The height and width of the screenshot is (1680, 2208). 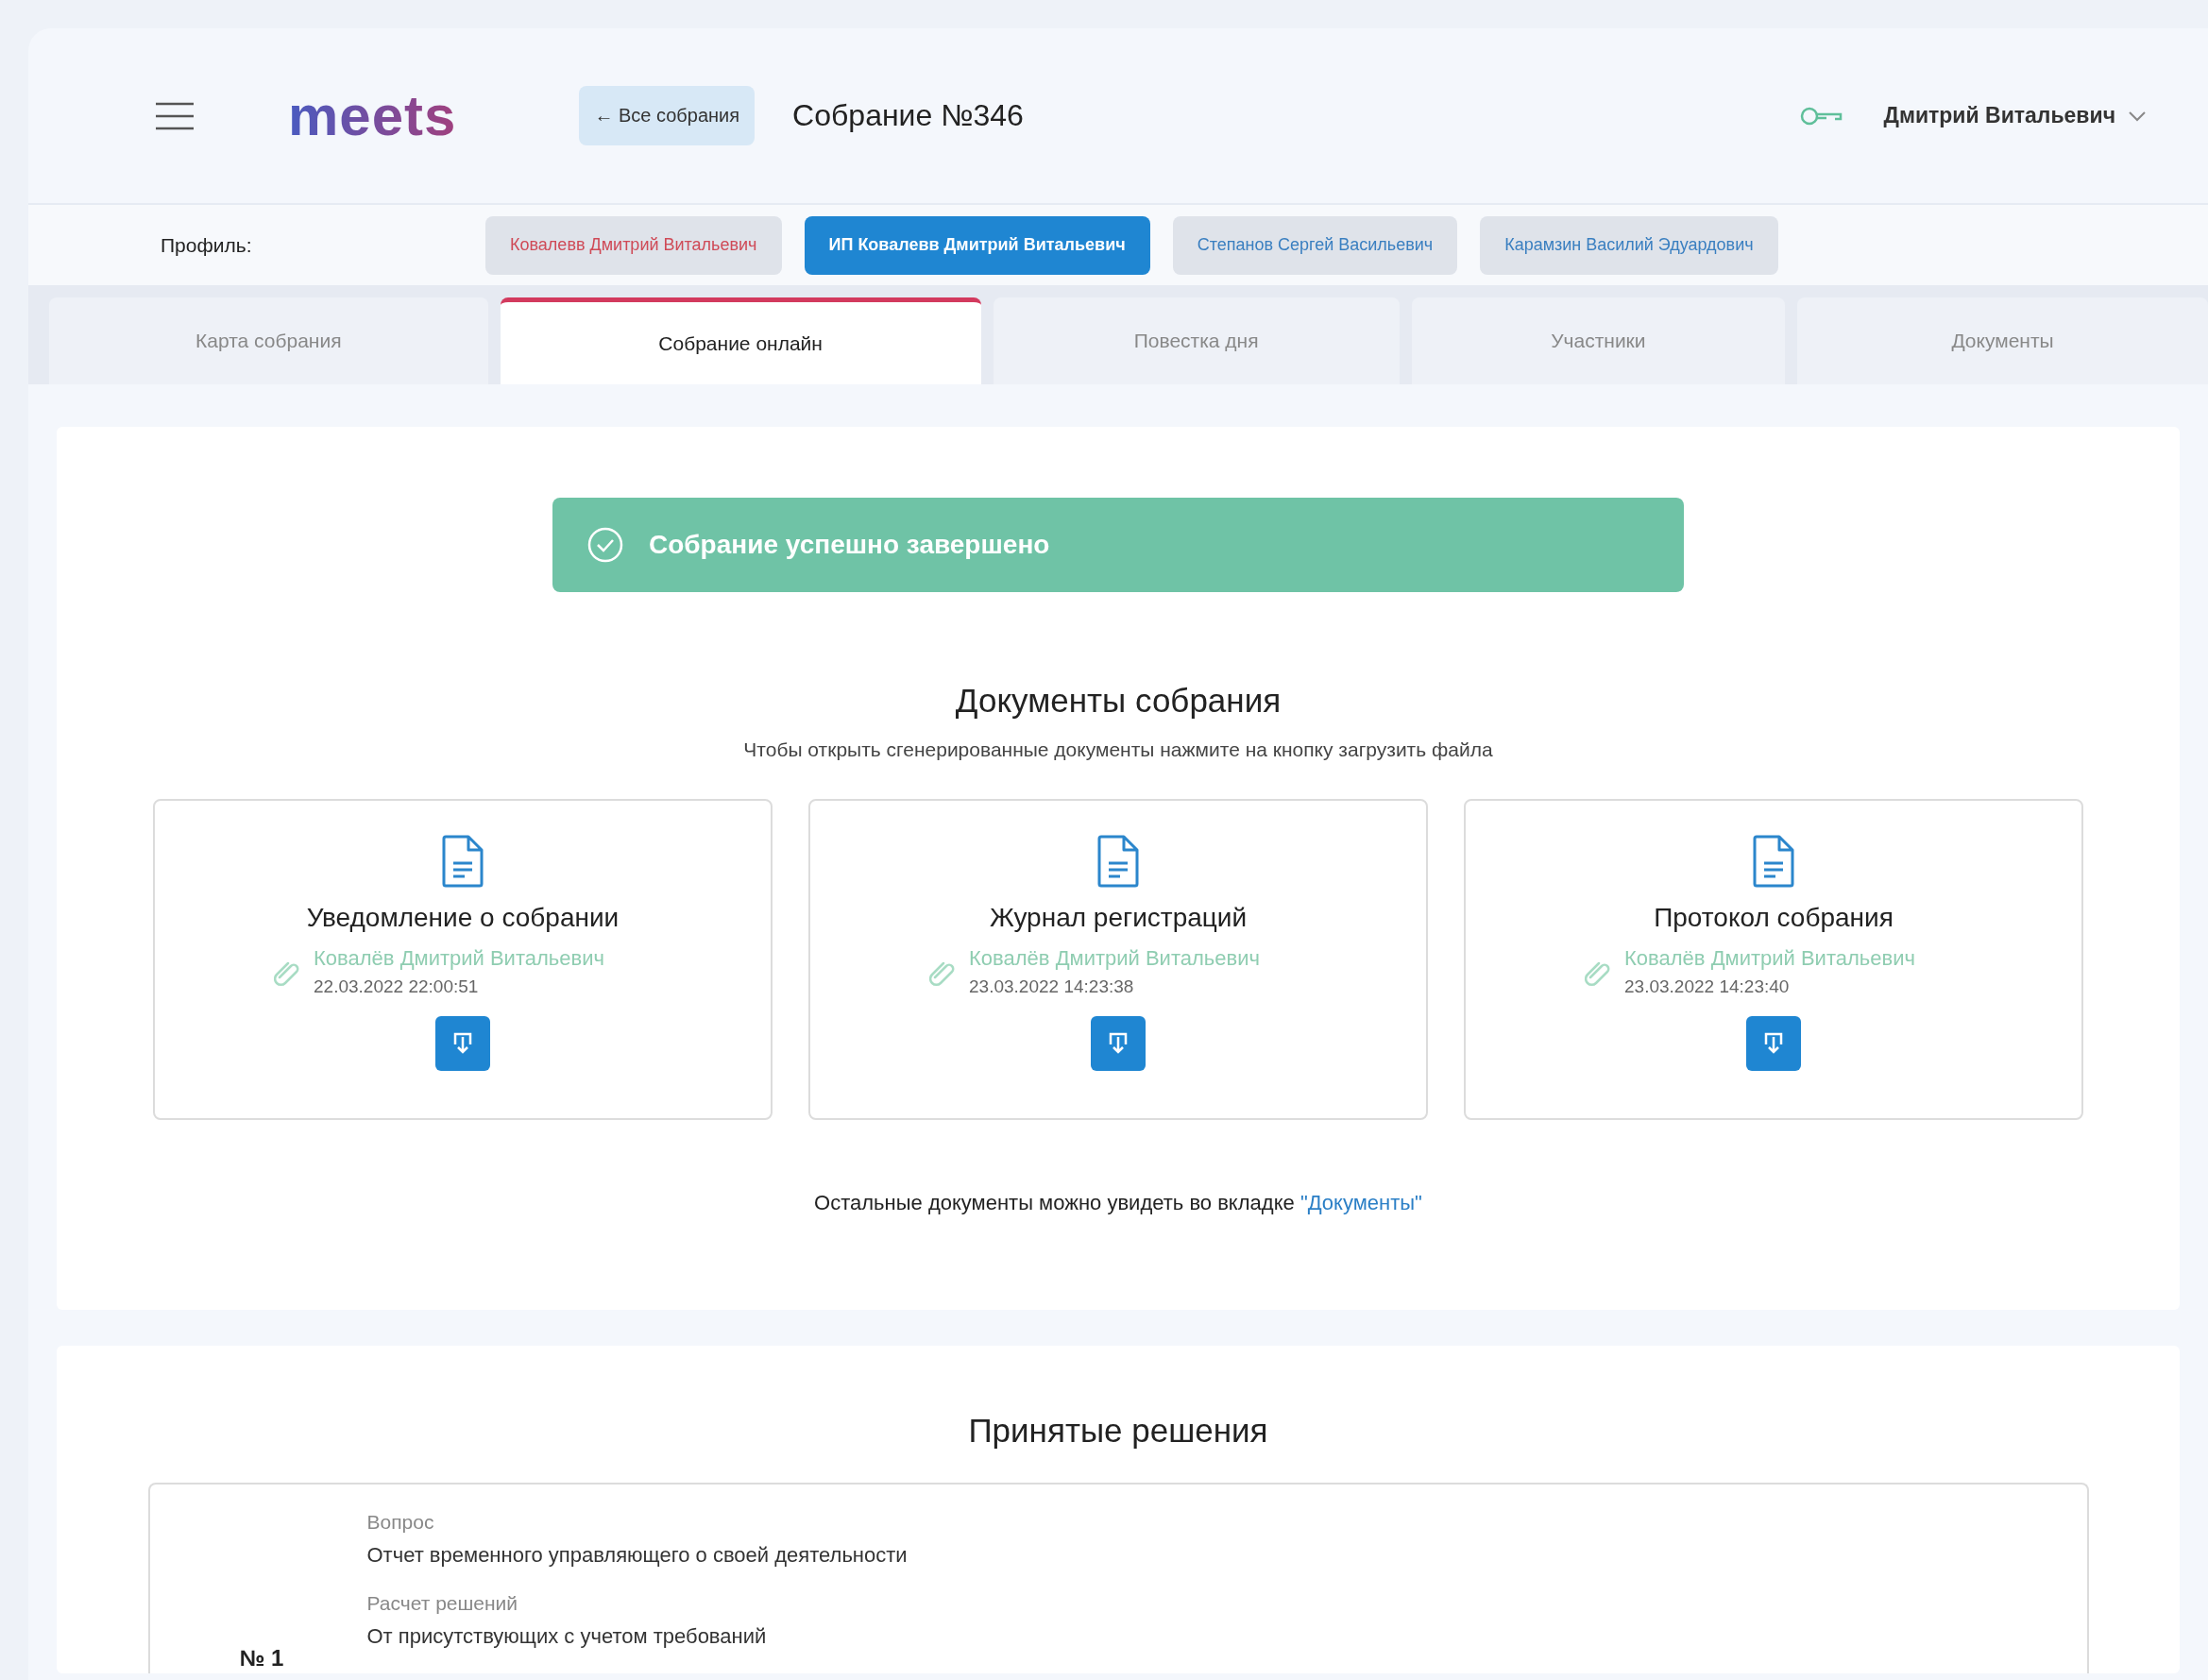 What do you see at coordinates (2002, 340) in the screenshot?
I see `tab: Документы` at bounding box center [2002, 340].